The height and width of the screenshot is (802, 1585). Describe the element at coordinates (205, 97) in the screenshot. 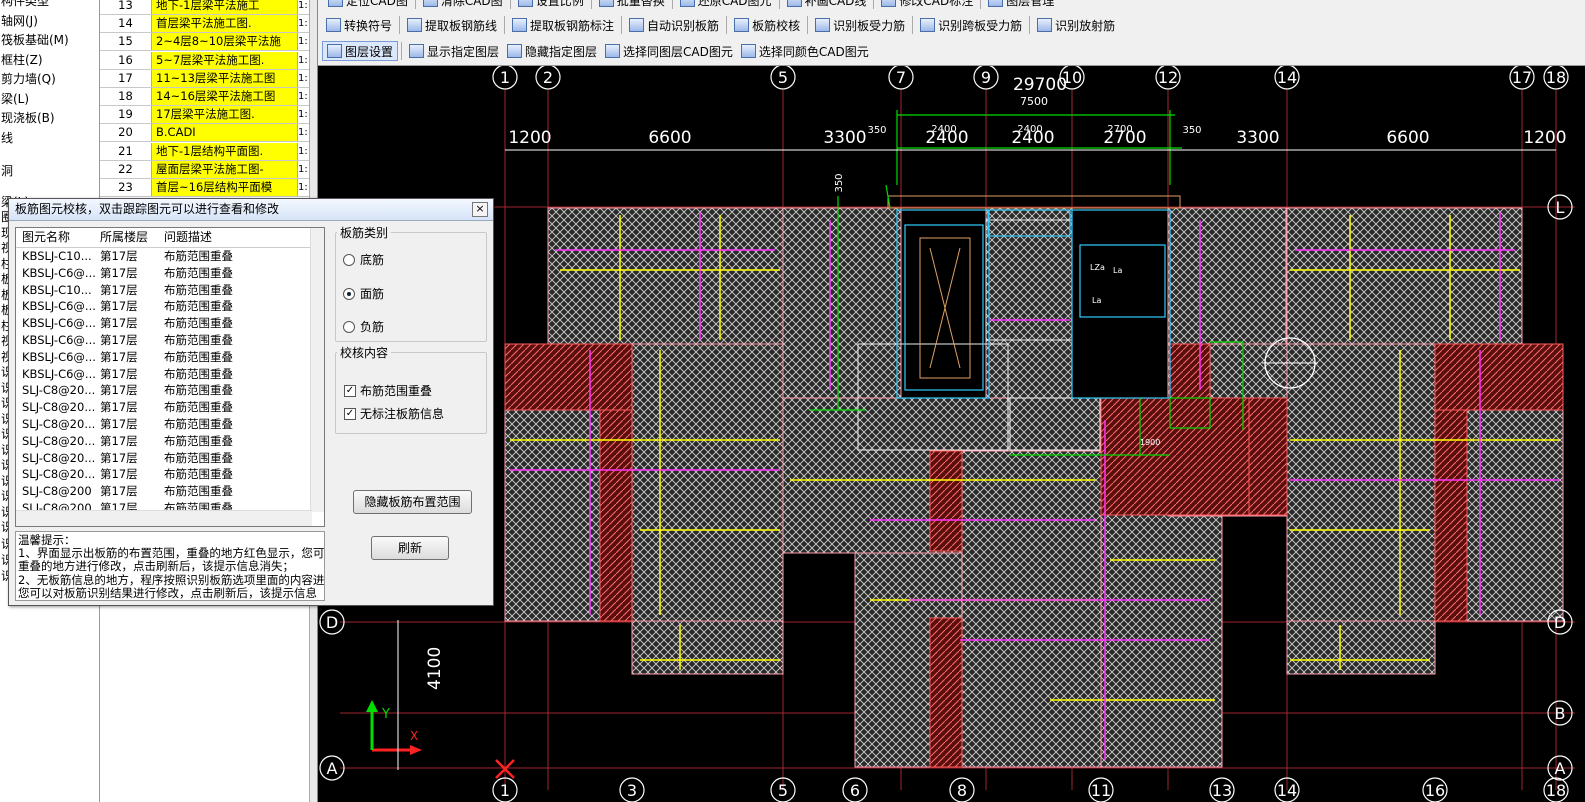

I see `layer-row: 18 14~16层梁平法施工图 1:` at that location.